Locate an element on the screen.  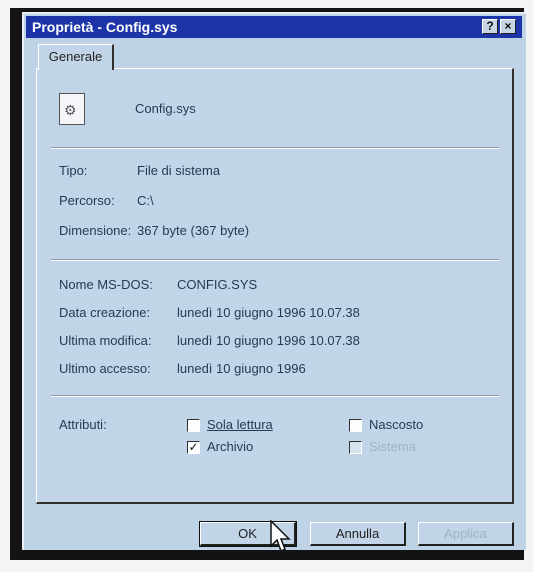
help-button: ? is located at coordinates (490, 26).